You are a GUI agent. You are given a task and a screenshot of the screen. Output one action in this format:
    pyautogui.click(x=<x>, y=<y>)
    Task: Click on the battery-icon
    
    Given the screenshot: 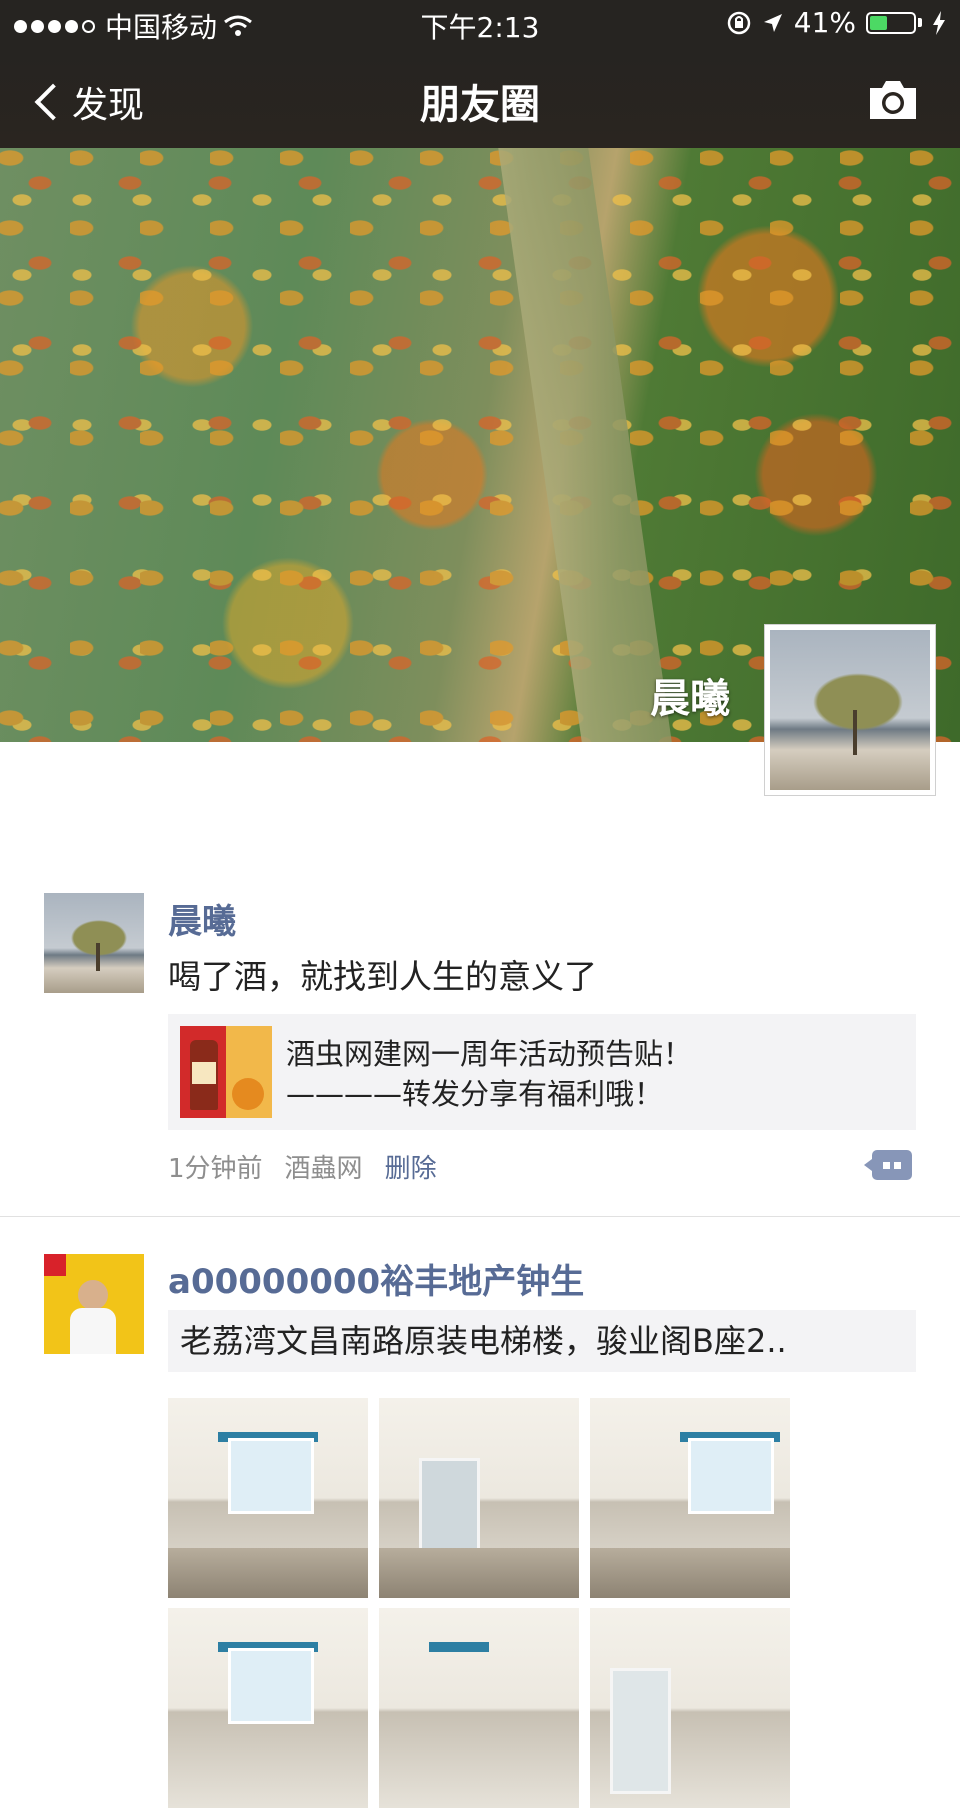 What is the action you would take?
    pyautogui.click(x=894, y=22)
    